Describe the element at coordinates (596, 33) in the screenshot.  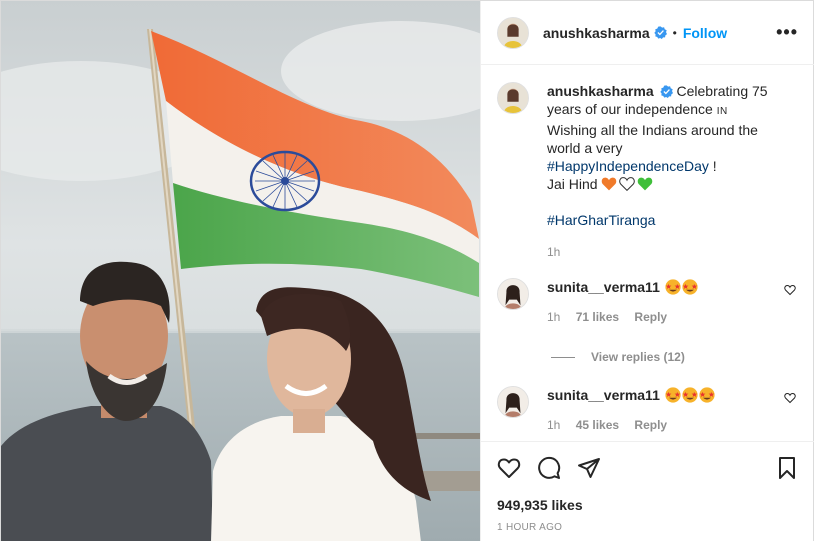
I see `author-username: anushkasharma` at that location.